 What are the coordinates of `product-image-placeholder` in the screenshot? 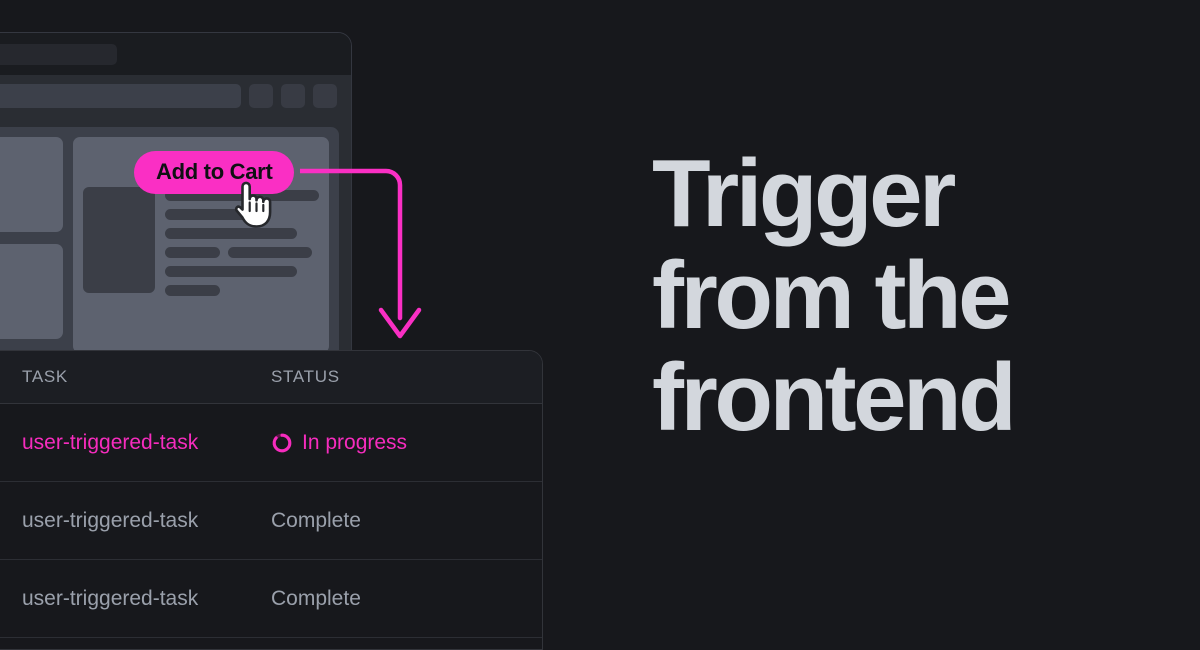 It's located at (119, 240).